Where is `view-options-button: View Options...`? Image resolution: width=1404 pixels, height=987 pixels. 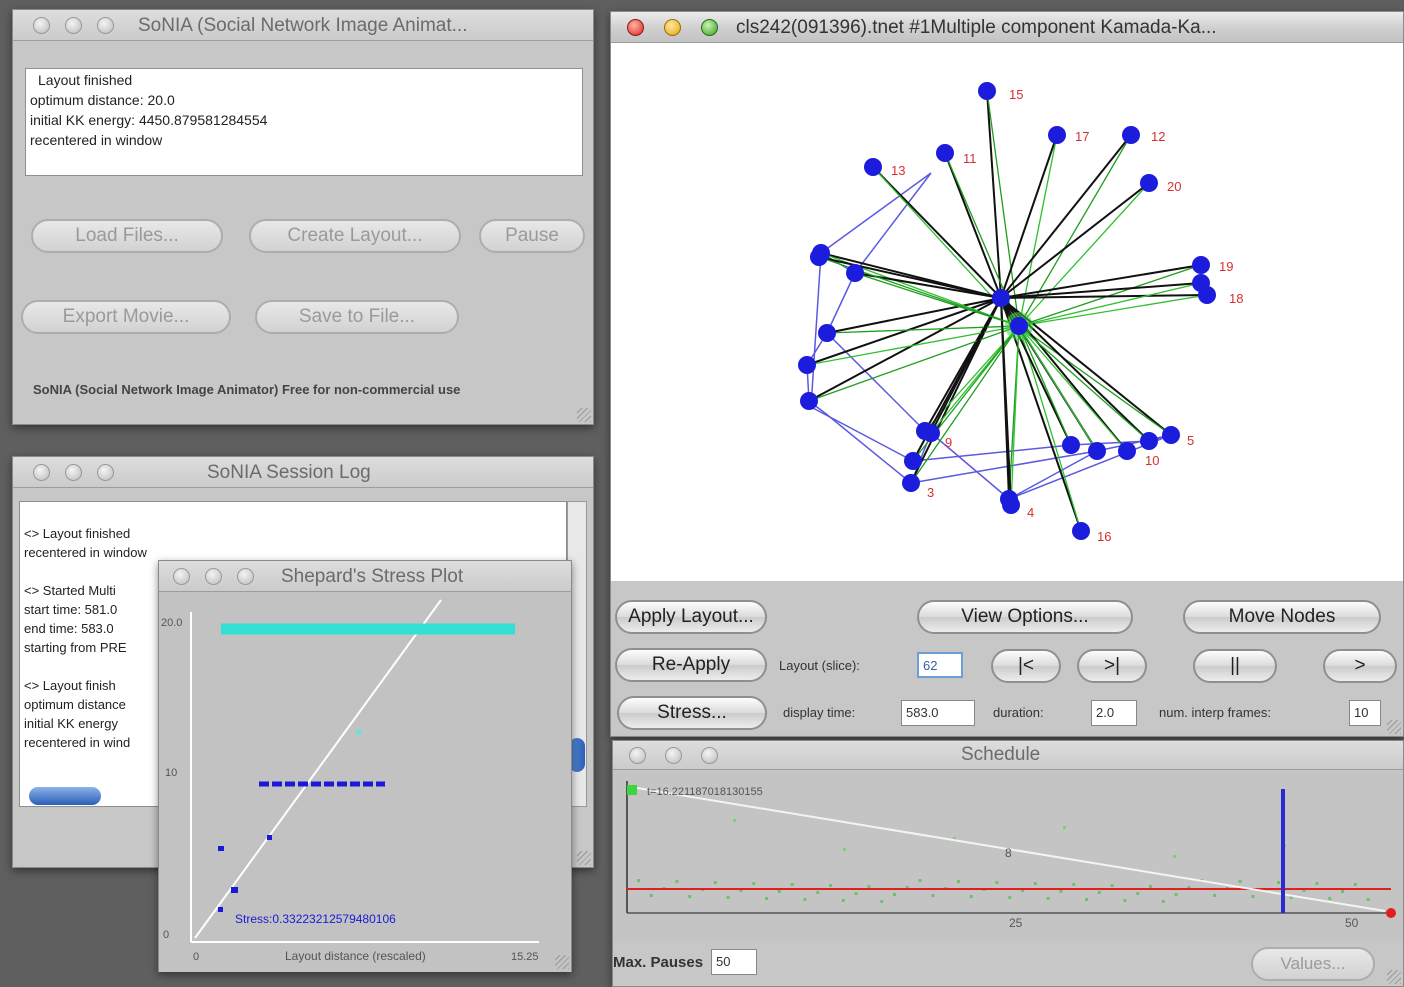
view-options-button: View Options... is located at coordinates (1025, 617).